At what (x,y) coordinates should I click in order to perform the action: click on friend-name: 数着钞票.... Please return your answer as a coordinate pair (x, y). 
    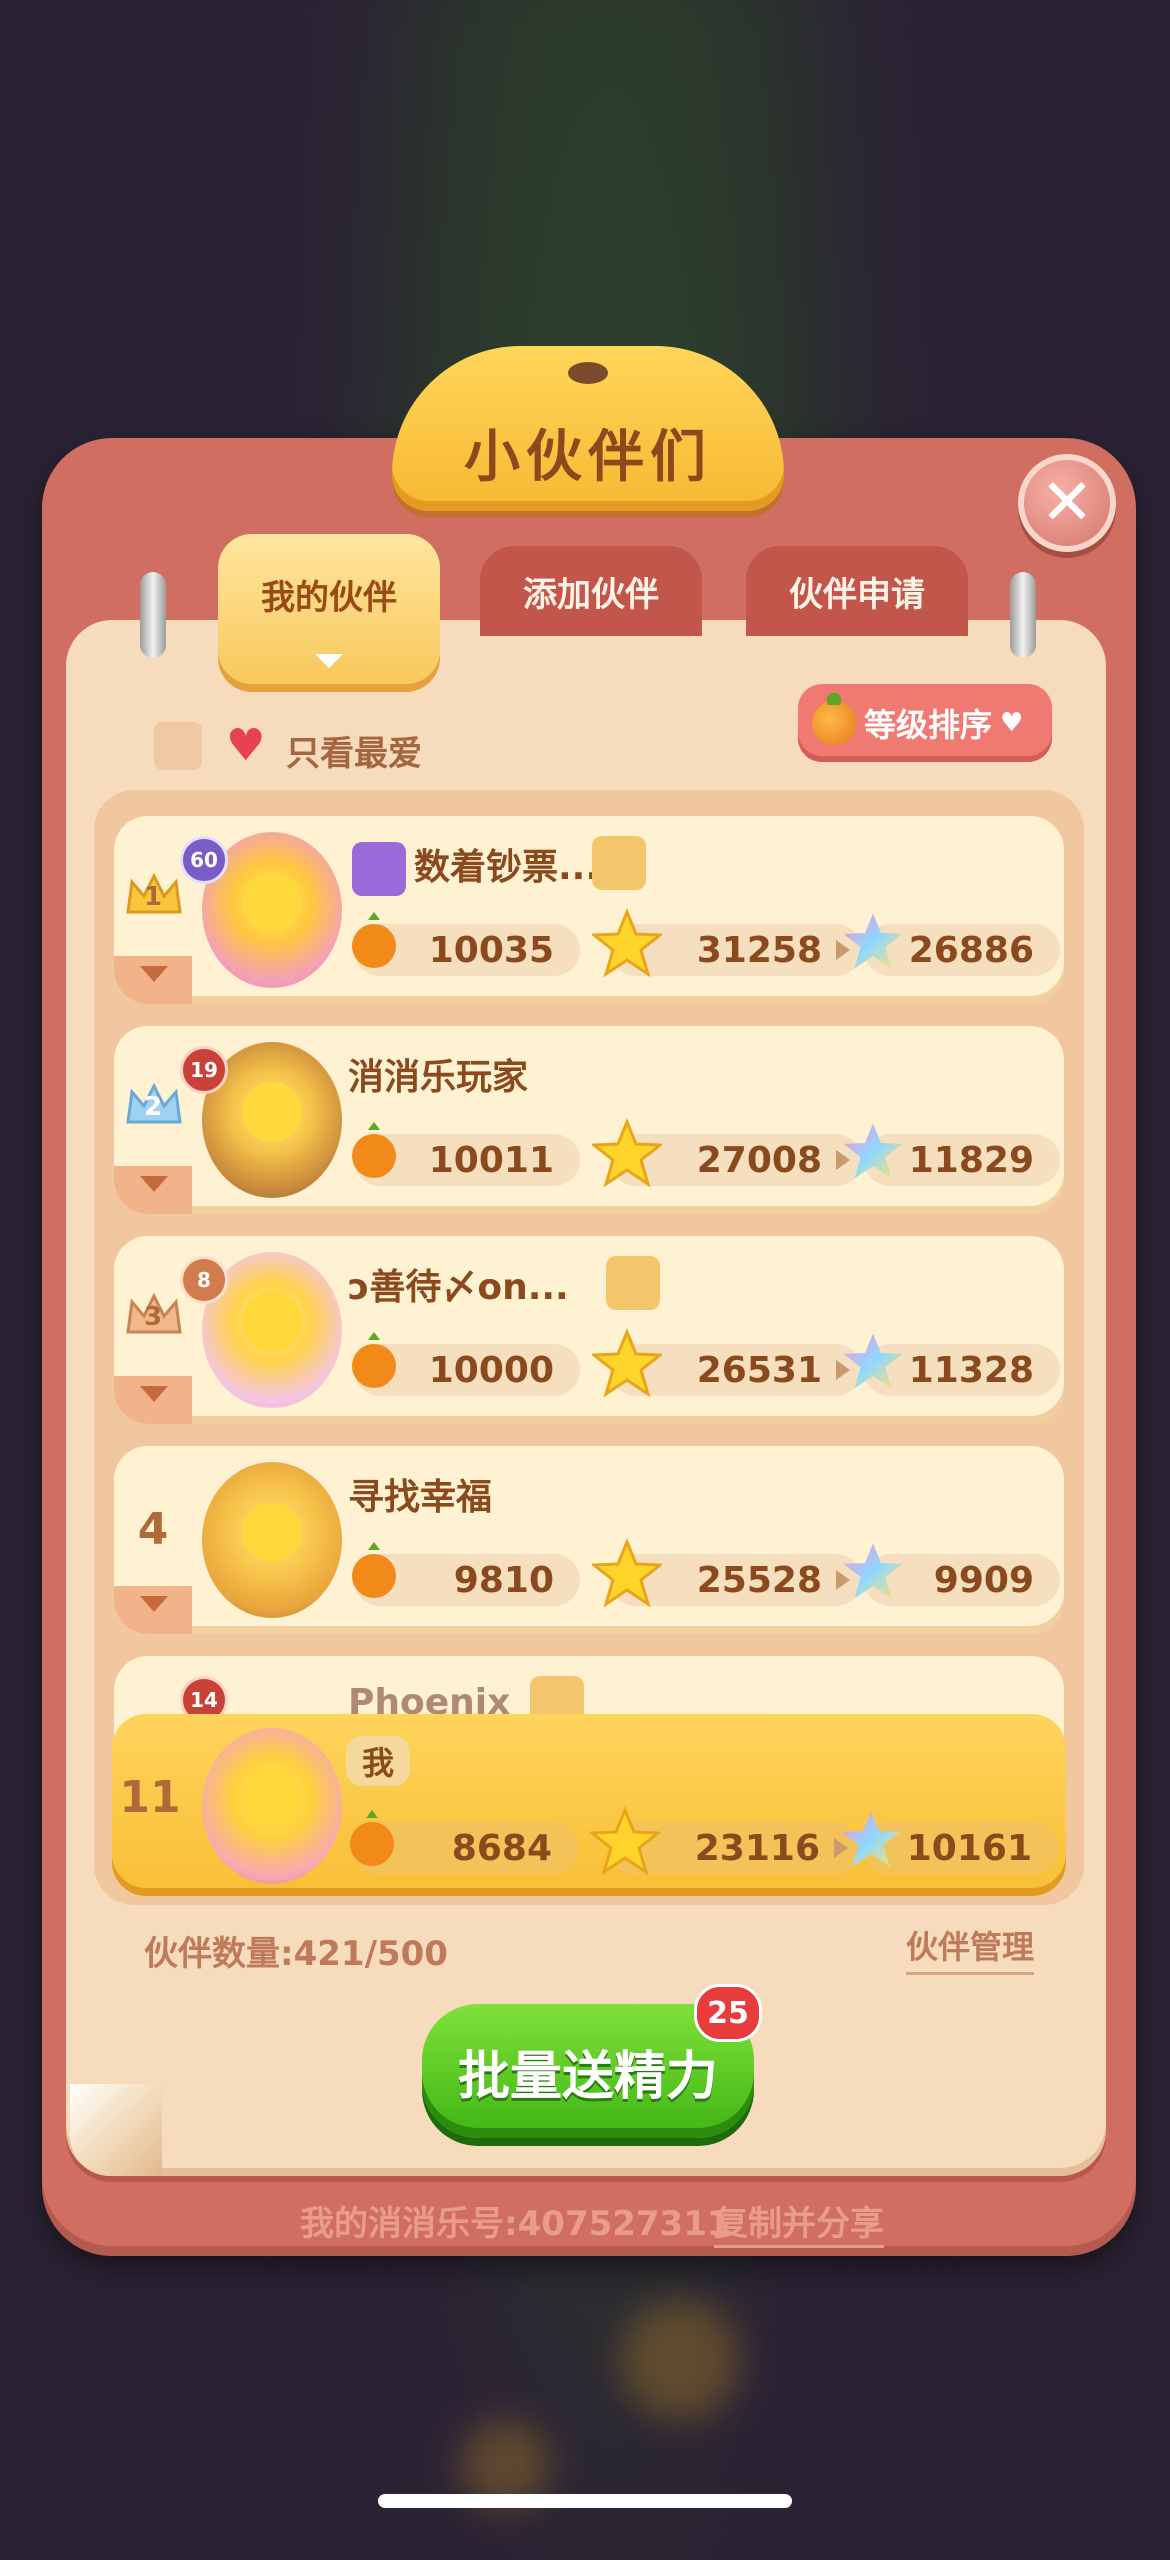
    Looking at the image, I should click on (507, 867).